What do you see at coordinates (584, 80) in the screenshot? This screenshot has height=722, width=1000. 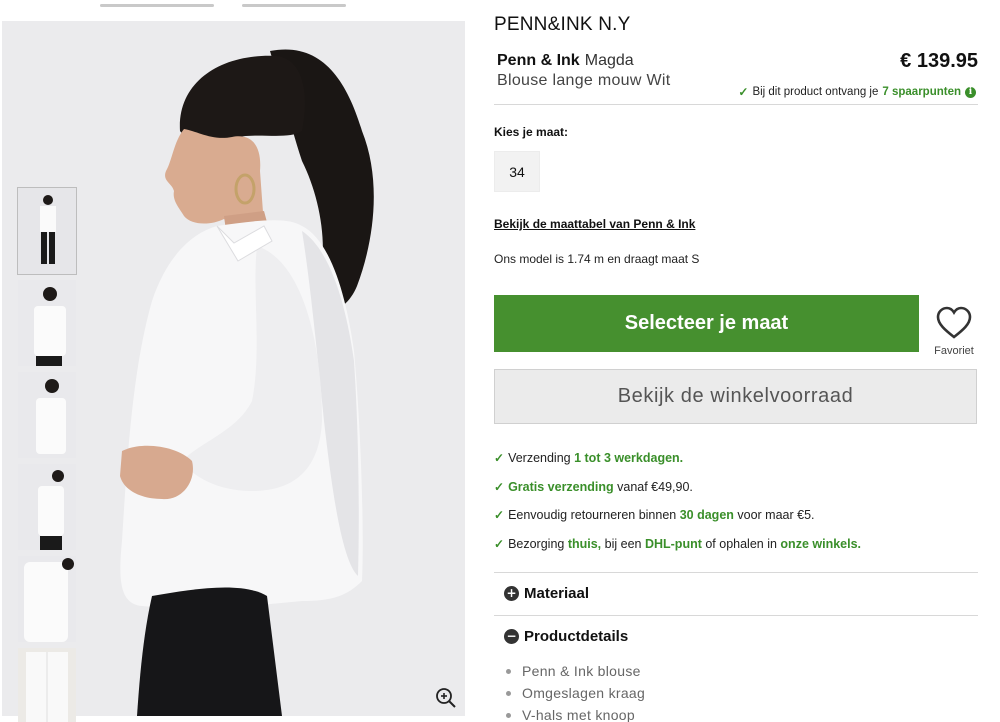 I see `product-subtitle: Blouse lange mouw Wit` at bounding box center [584, 80].